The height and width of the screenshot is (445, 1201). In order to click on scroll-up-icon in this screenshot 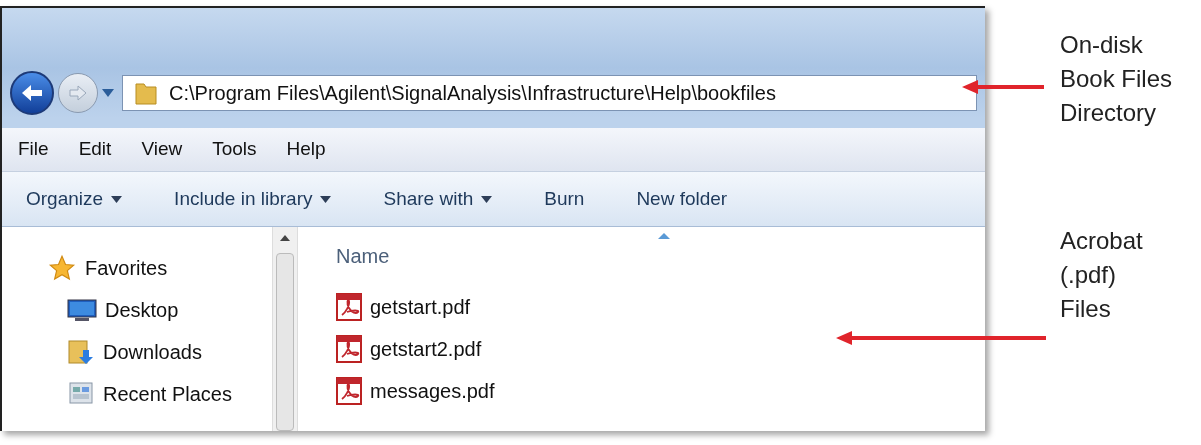, I will do `click(285, 238)`.